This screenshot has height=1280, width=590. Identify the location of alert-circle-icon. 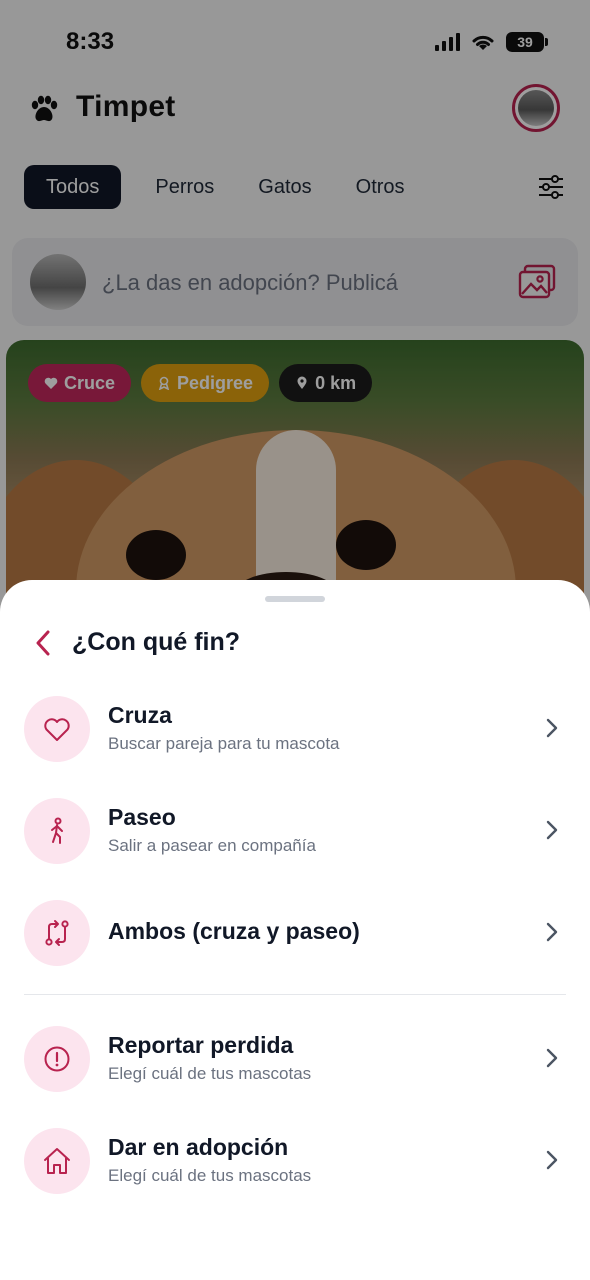
(57, 1059).